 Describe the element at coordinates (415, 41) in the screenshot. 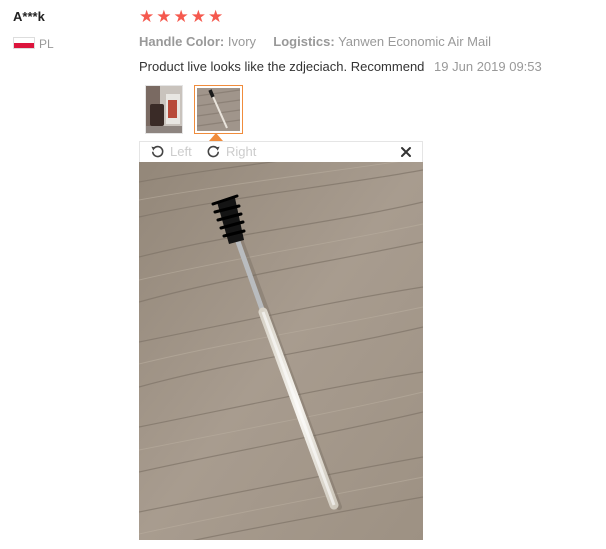

I see `attribute-value-logistics: Yanwen Economic Air Mail` at that location.